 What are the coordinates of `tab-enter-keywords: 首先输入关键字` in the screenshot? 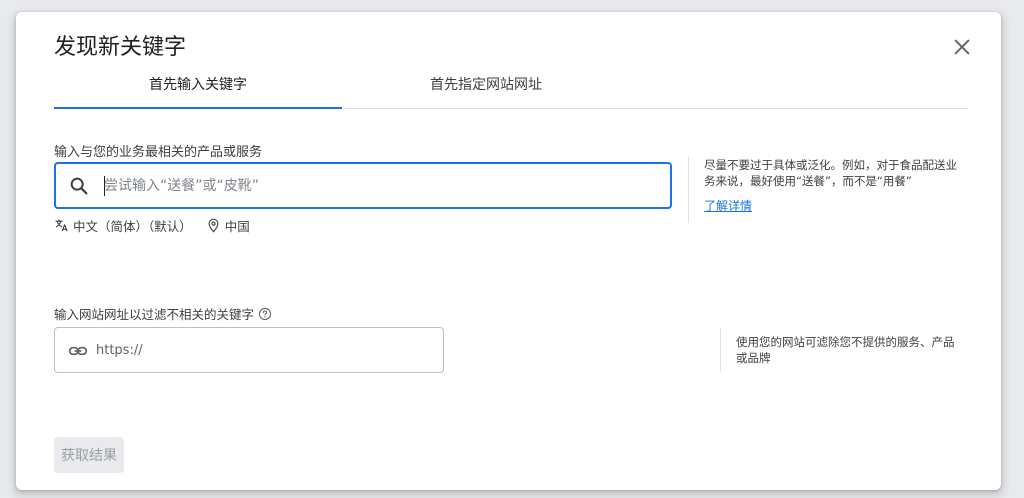 It's located at (198, 91).